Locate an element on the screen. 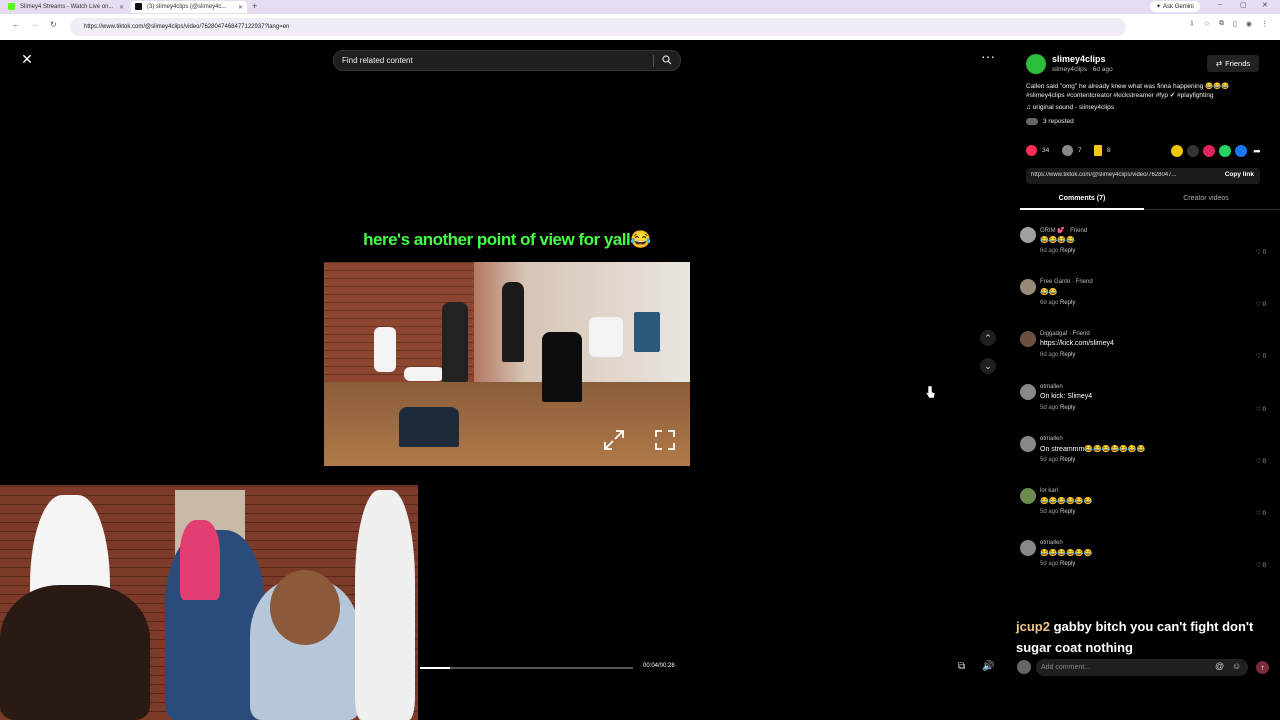  comment-item: Free Ganto · Friend 😂😂 6d ago Reply ♡ 0 is located at coordinates (1145, 299).